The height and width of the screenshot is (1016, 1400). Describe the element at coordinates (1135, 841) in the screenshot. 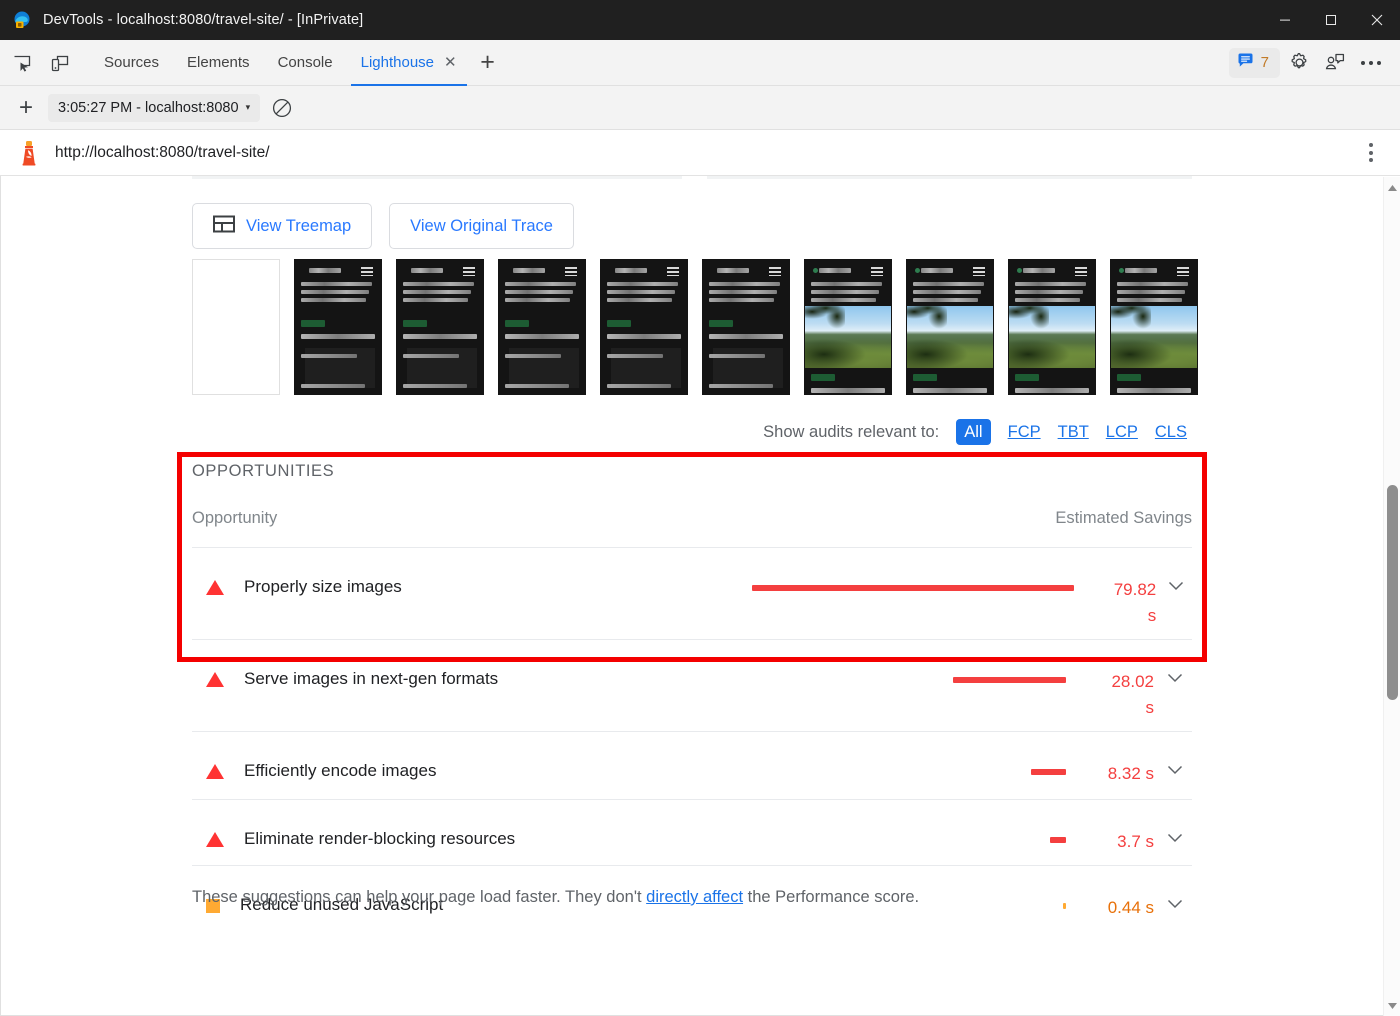

I see `savings-value: 3.7 s` at that location.